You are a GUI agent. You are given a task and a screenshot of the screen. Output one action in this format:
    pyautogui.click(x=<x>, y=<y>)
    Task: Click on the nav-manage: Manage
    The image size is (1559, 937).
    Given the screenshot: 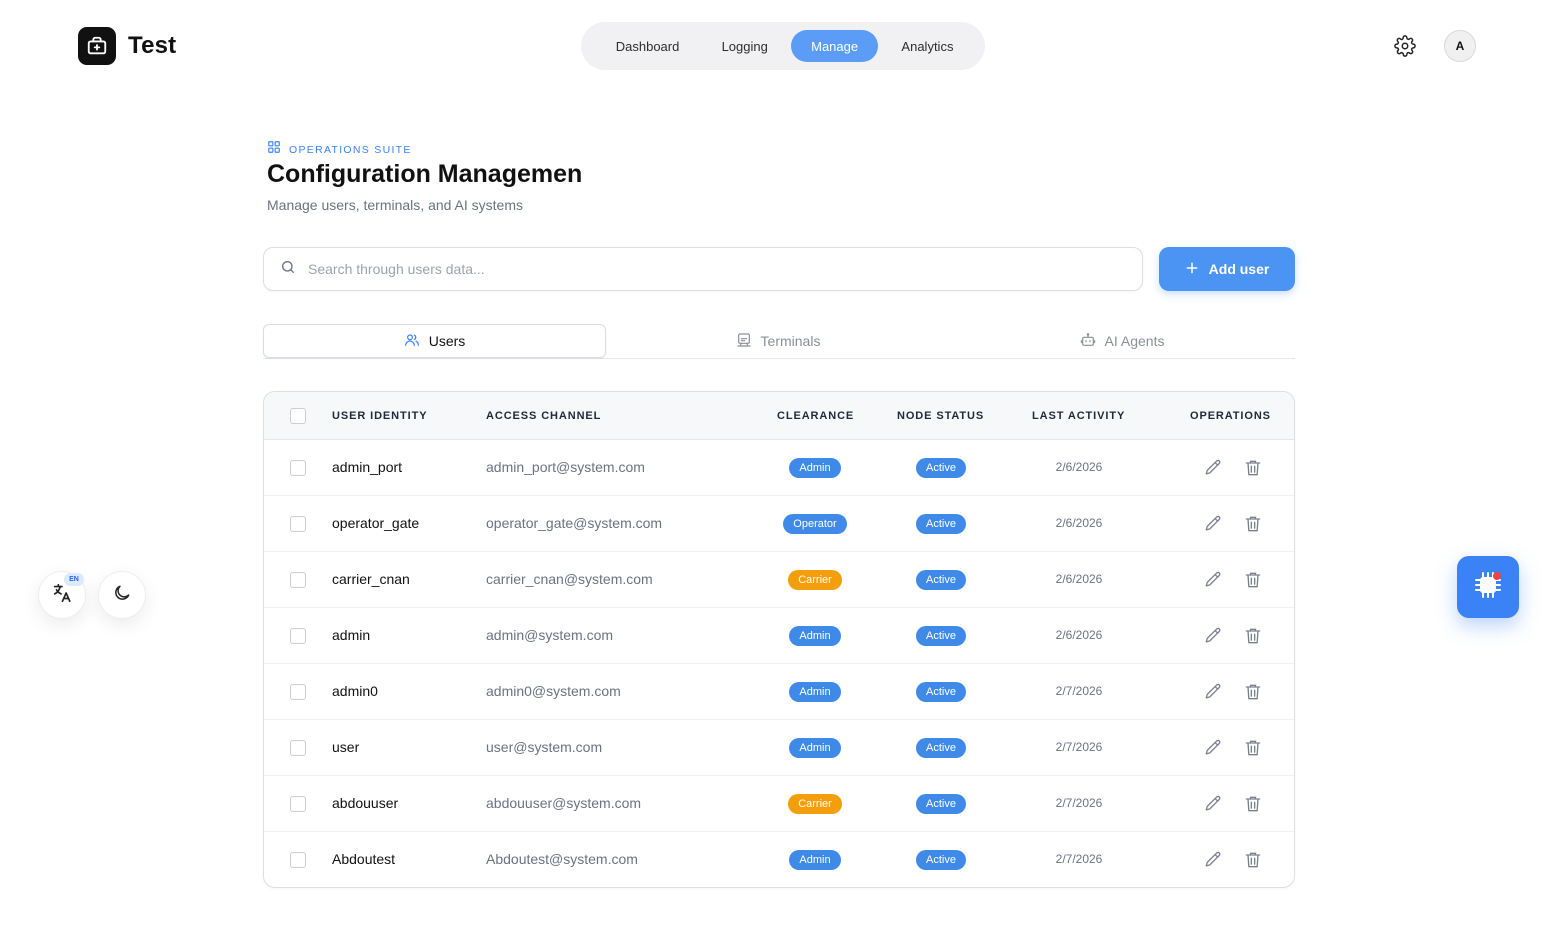 What is the action you would take?
    pyautogui.click(x=834, y=46)
    